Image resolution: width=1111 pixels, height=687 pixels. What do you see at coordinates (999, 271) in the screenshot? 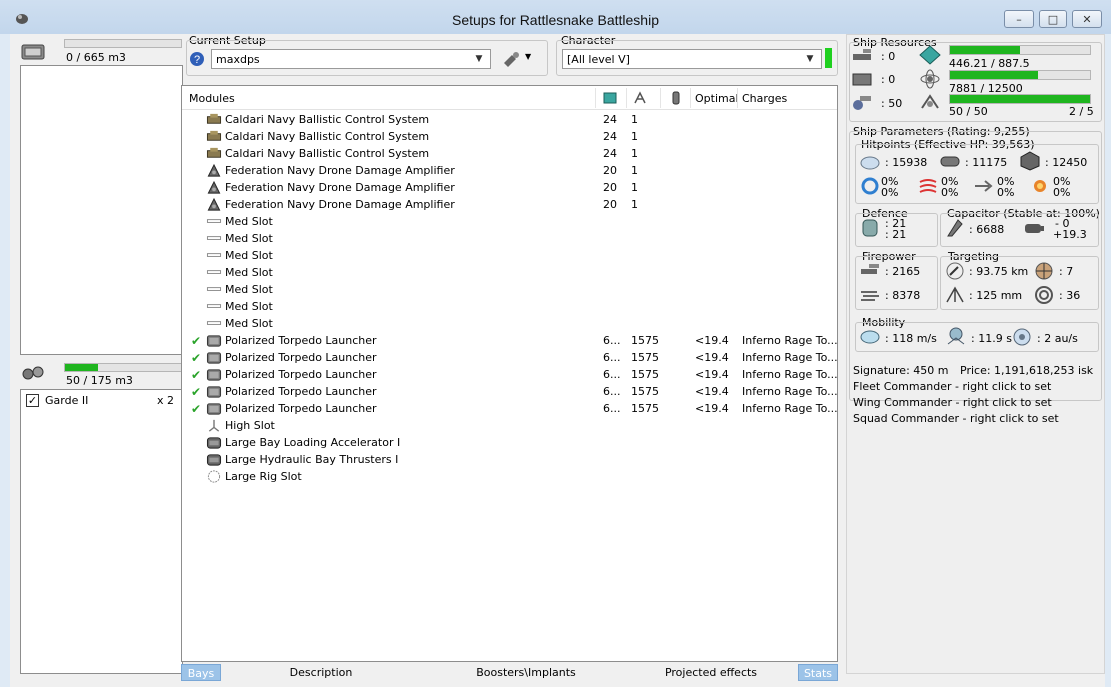
I see `target-range-value: : 93.75 km` at bounding box center [999, 271].